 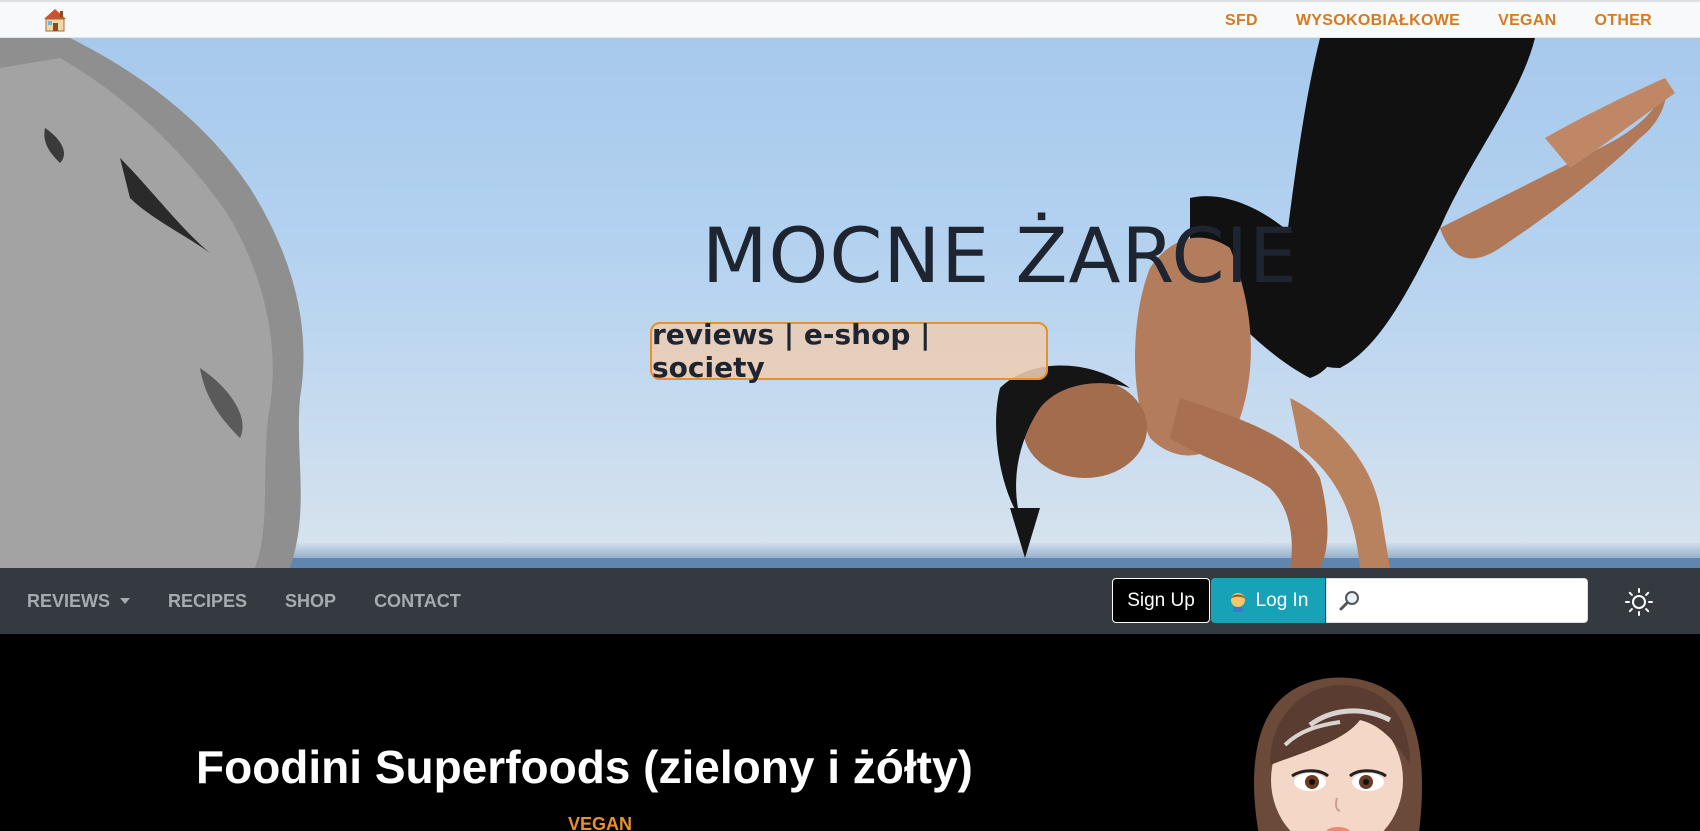 I want to click on nav-recipes: RECIPES, so click(x=207, y=601).